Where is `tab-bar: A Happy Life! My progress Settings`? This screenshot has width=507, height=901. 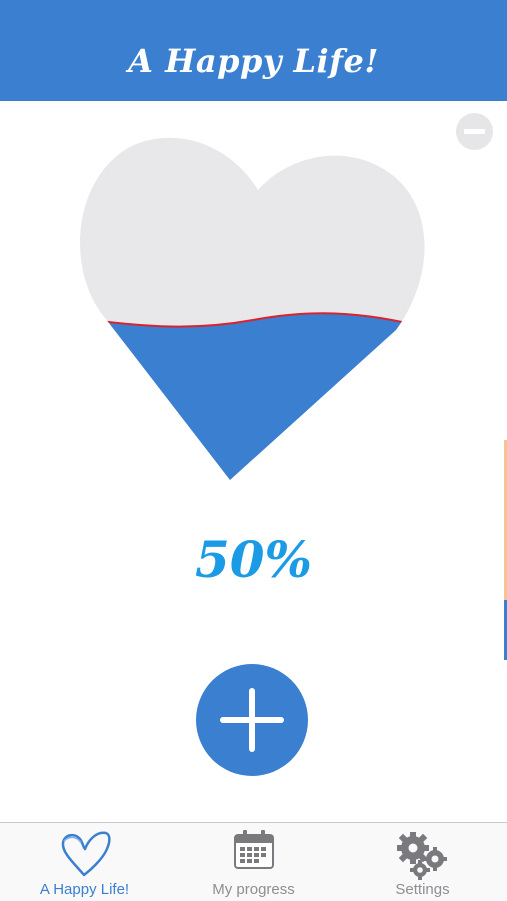
tab-bar: A Happy Life! My progress Settings is located at coordinates (253, 861).